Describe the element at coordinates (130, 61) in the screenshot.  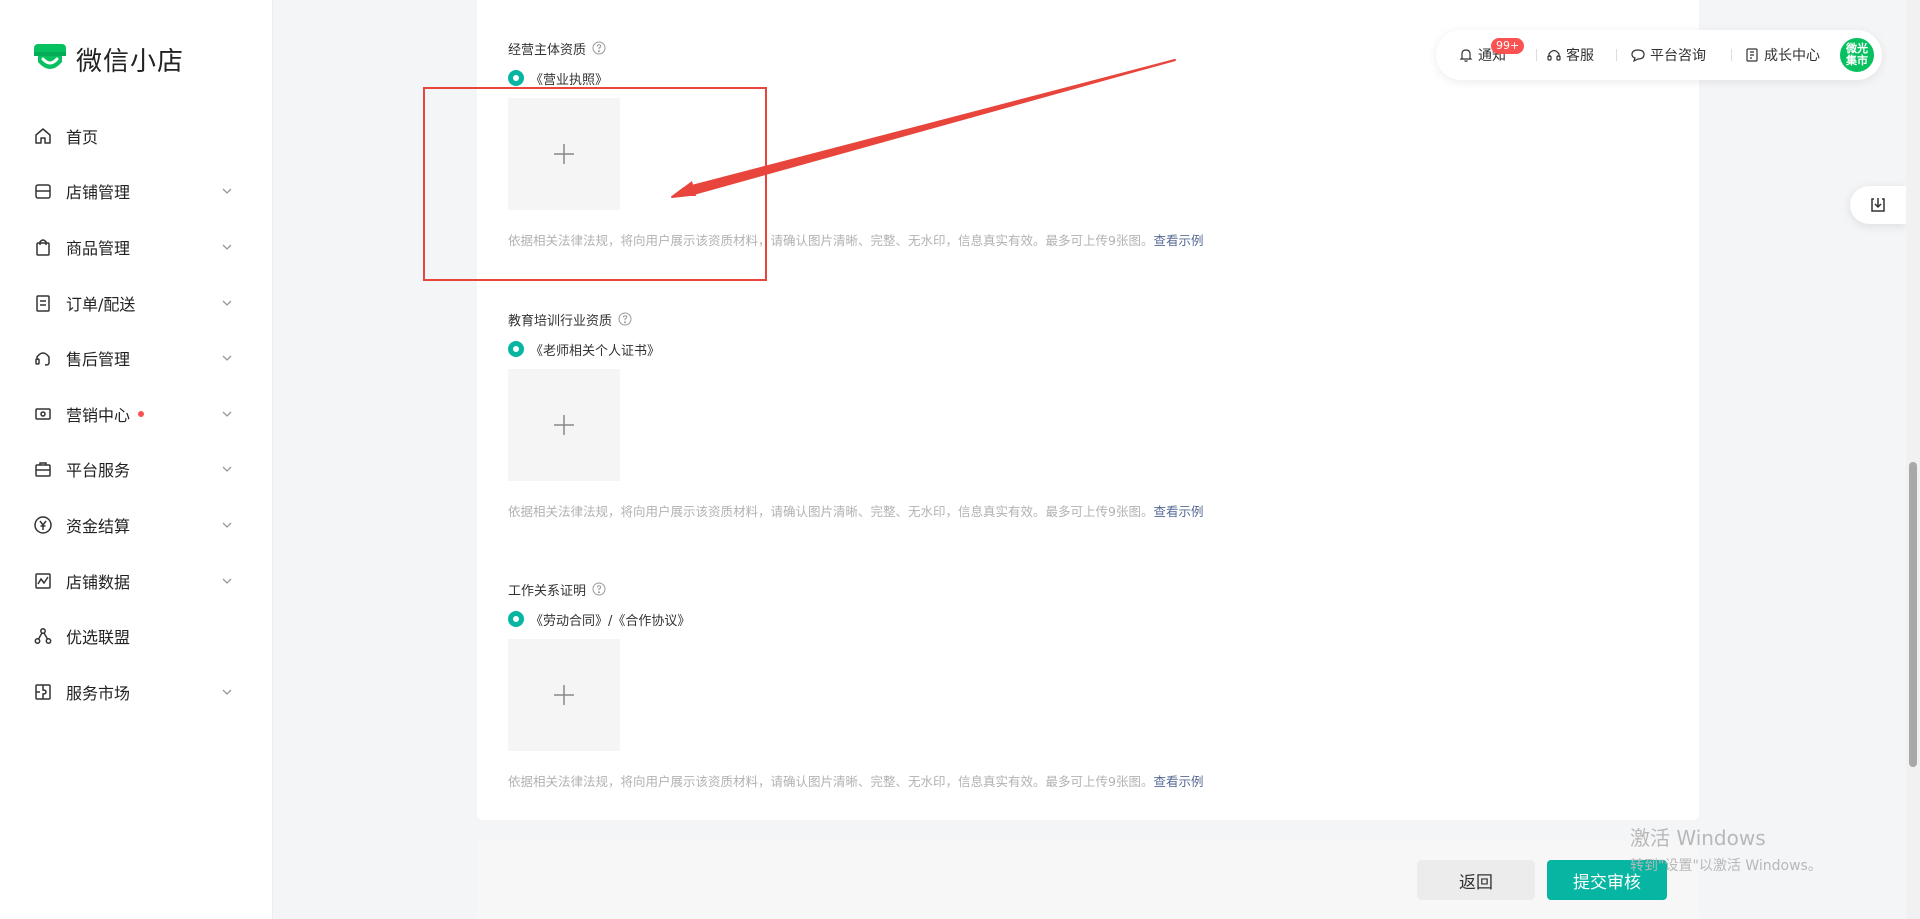
I see `brand-title: 微信小店` at that location.